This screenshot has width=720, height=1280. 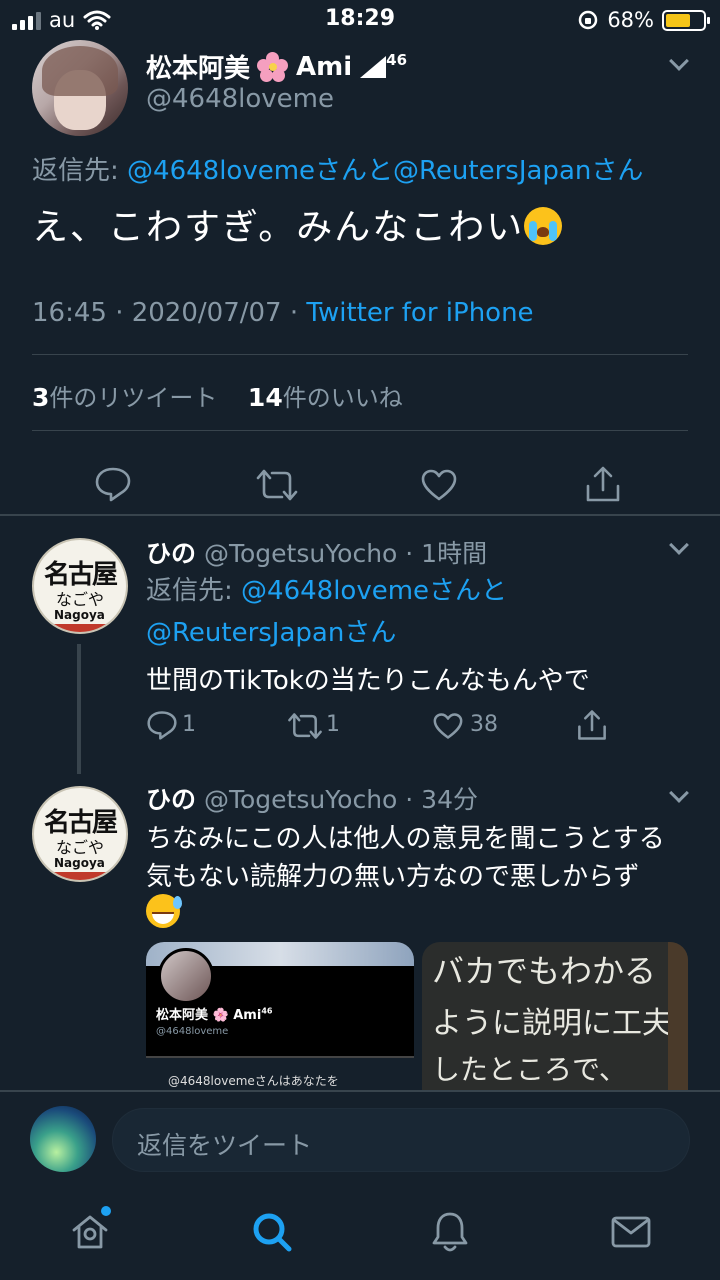 What do you see at coordinates (80, 88) in the screenshot?
I see `avatar` at bounding box center [80, 88].